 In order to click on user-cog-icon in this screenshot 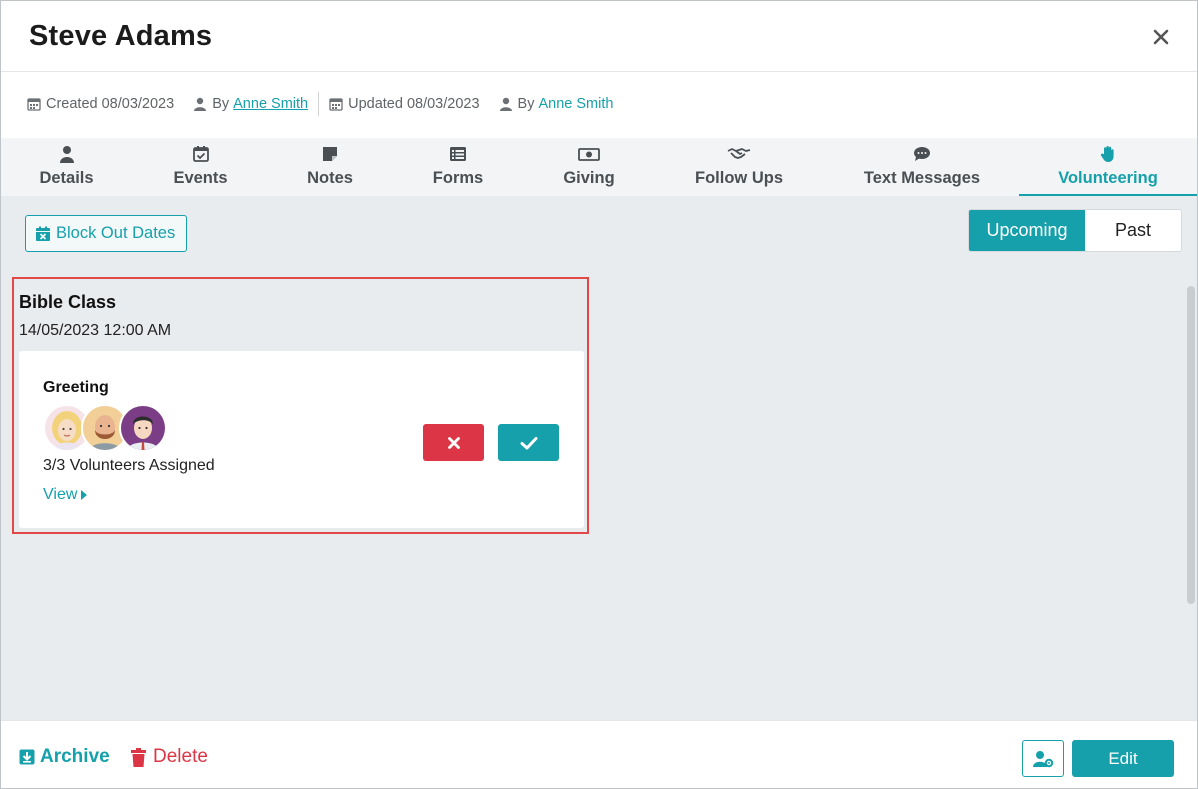, I will do `click(1043, 758)`.